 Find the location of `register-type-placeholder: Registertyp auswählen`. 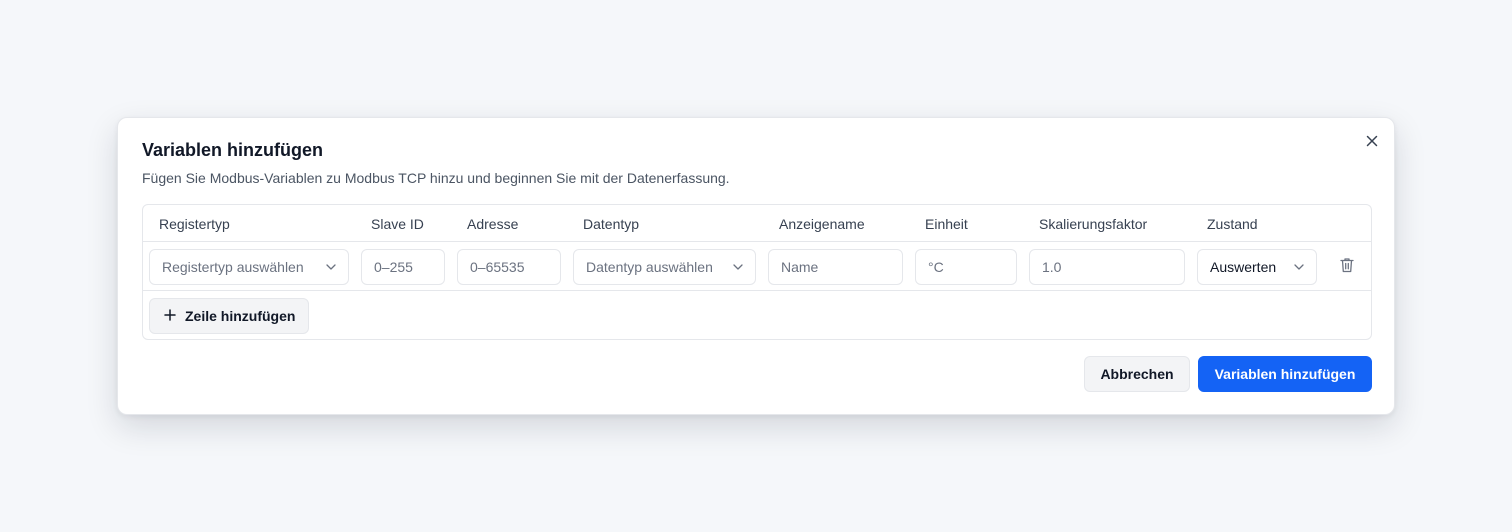

register-type-placeholder: Registertyp auswählen is located at coordinates (233, 267).